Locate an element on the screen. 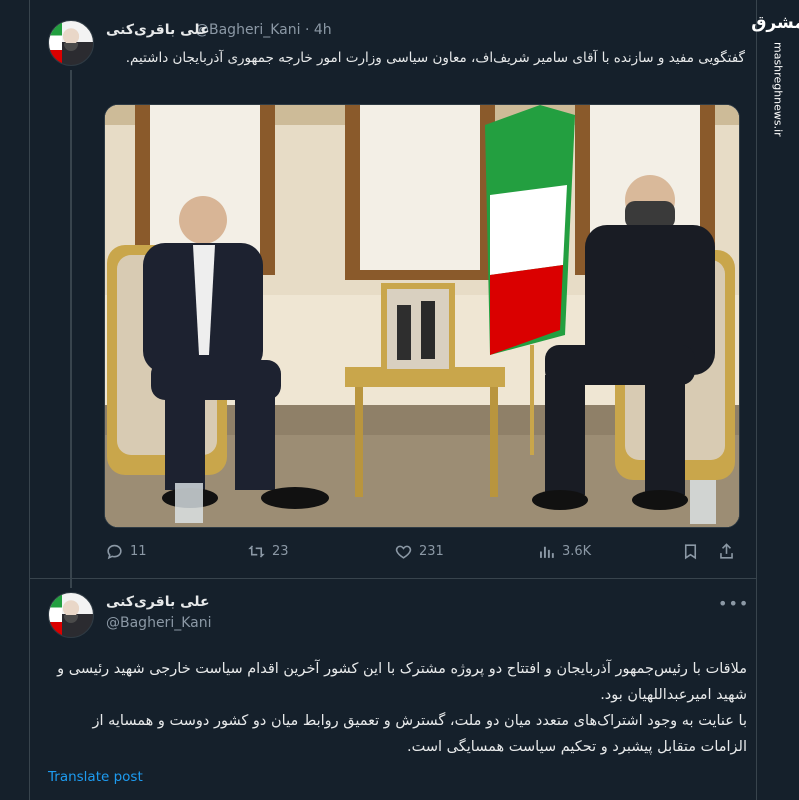  like-button: 231 is located at coordinates (419, 551).